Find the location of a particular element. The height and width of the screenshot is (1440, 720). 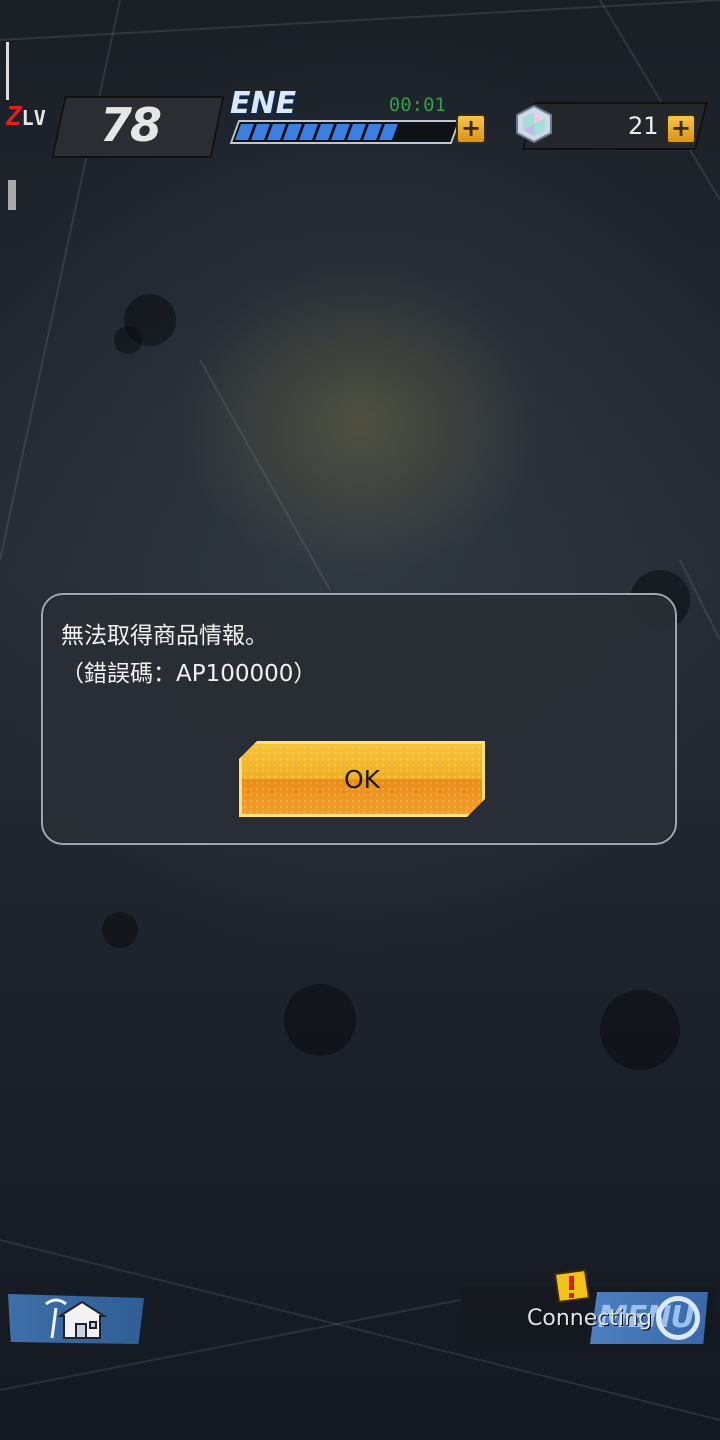

home-icon is located at coordinates (76, 1318).